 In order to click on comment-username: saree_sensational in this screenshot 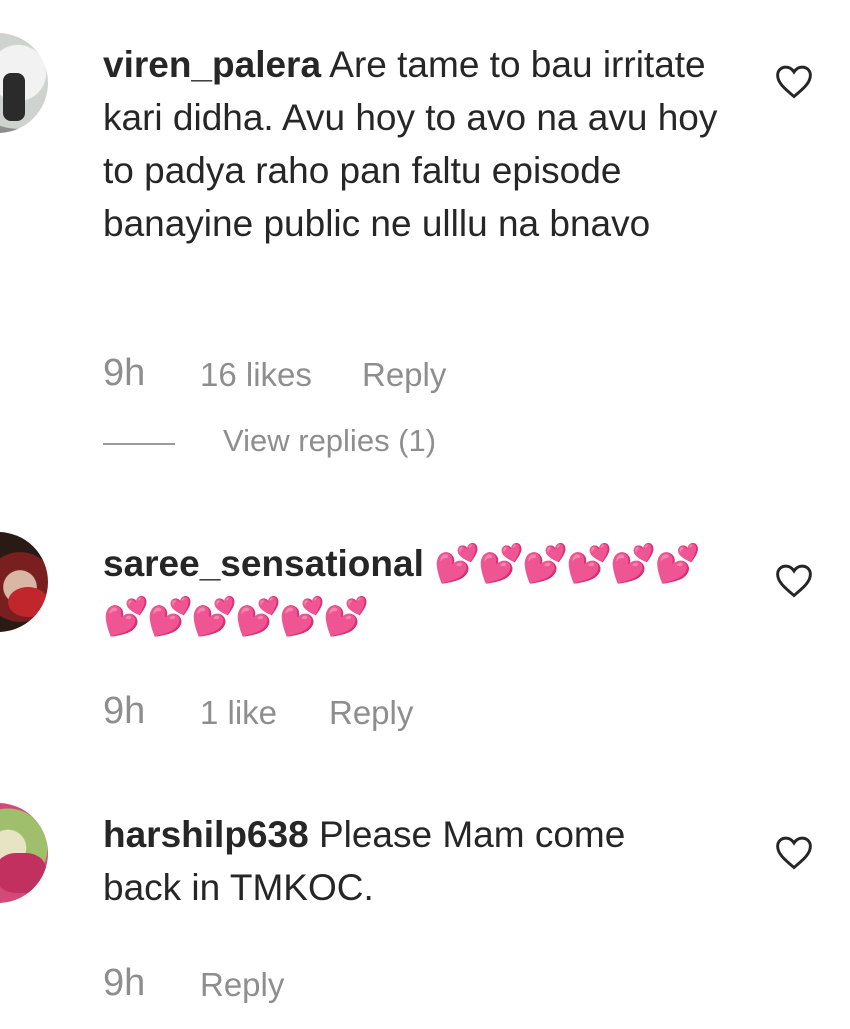, I will do `click(263, 563)`.